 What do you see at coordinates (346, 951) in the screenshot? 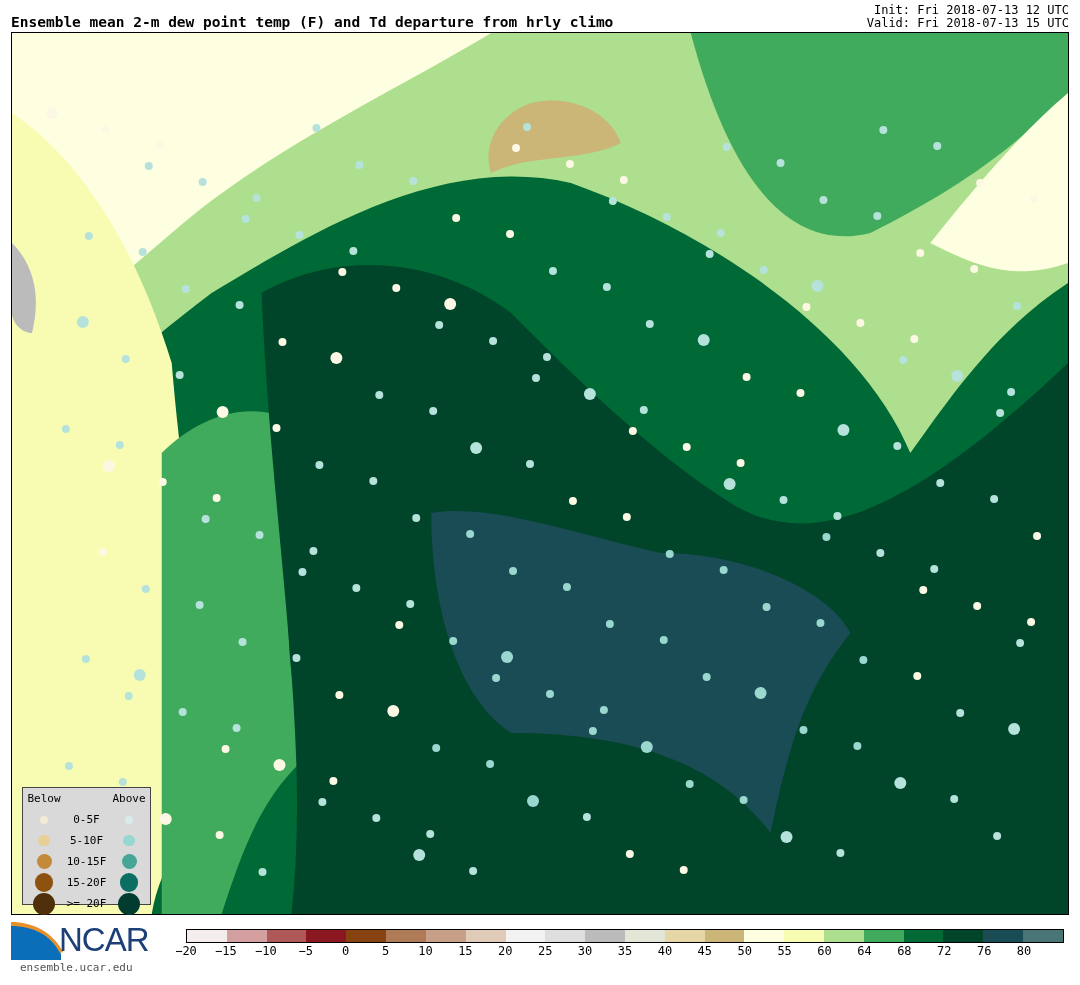
I see `colorbar-tick-label: 0` at bounding box center [346, 951].